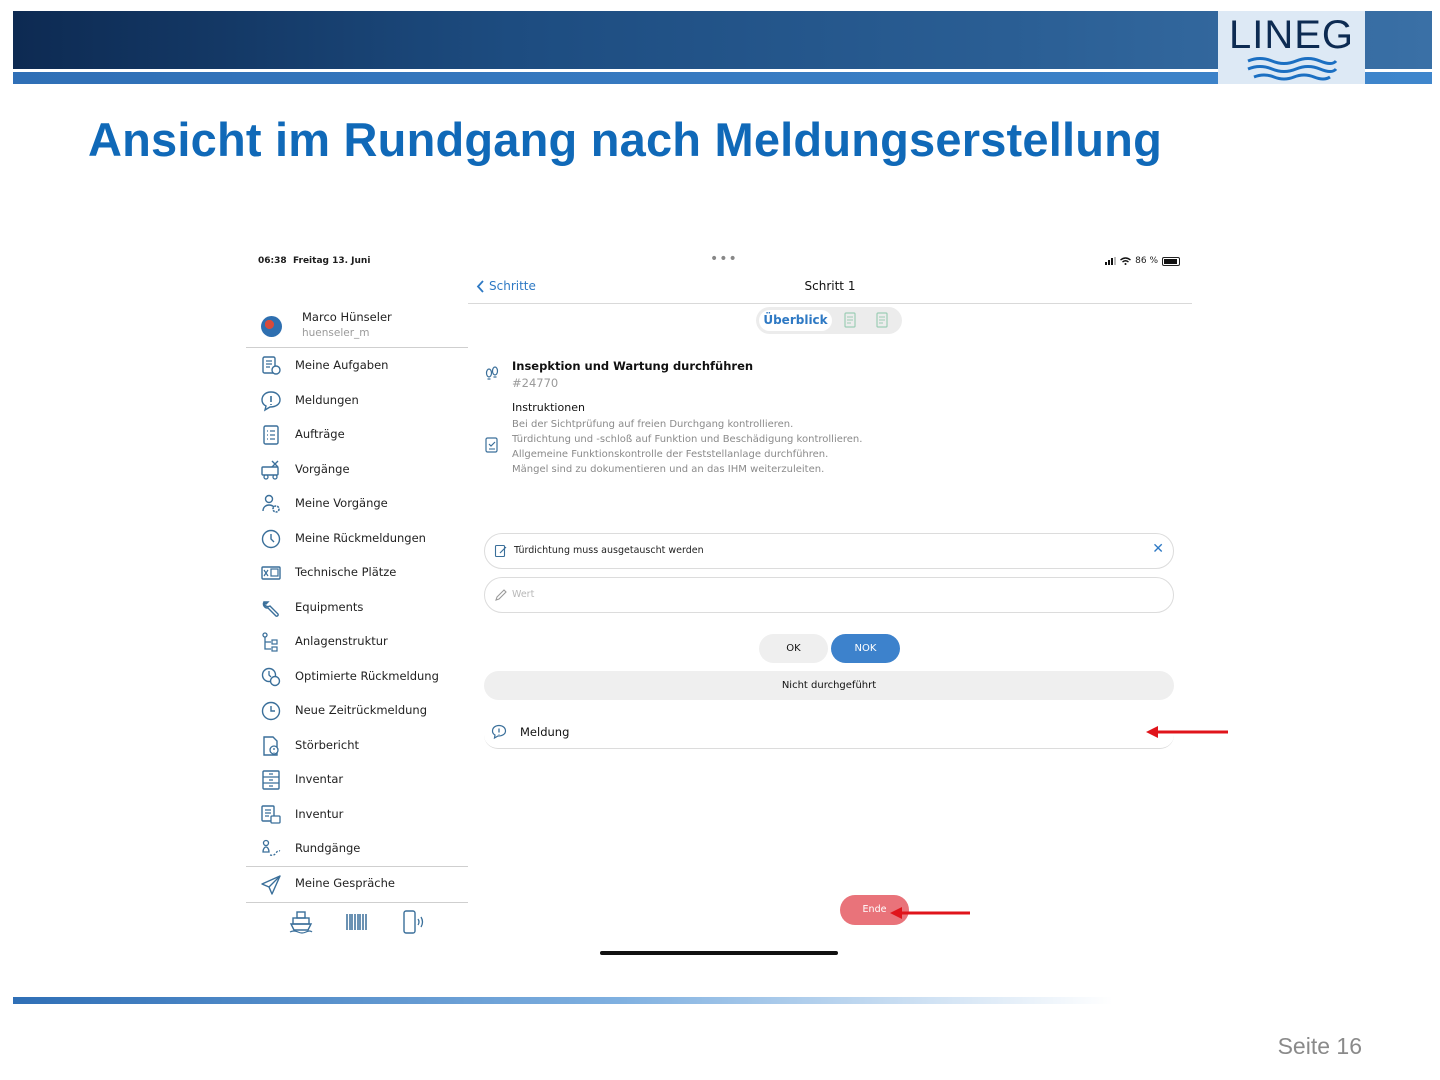  Describe the element at coordinates (829, 595) in the screenshot. I see `value-input: Wert` at that location.